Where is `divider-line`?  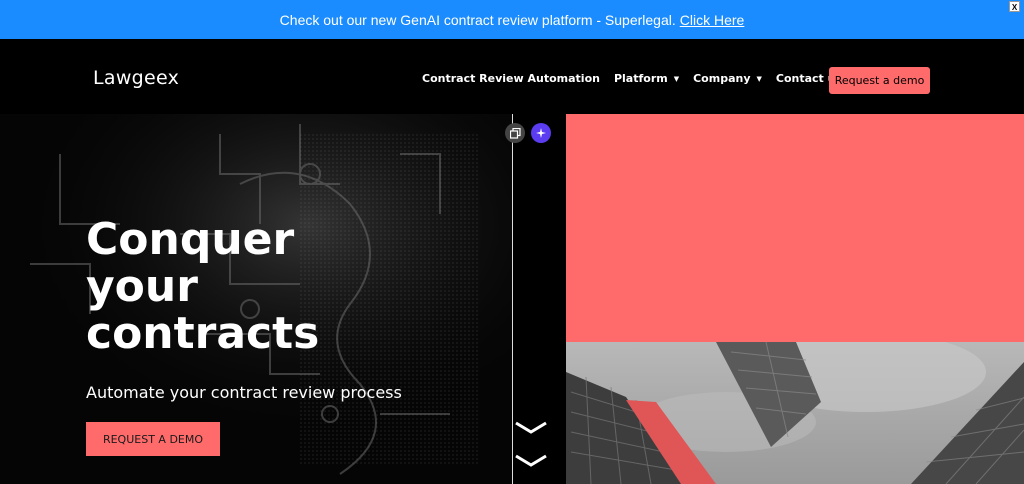 divider-line is located at coordinates (512, 299).